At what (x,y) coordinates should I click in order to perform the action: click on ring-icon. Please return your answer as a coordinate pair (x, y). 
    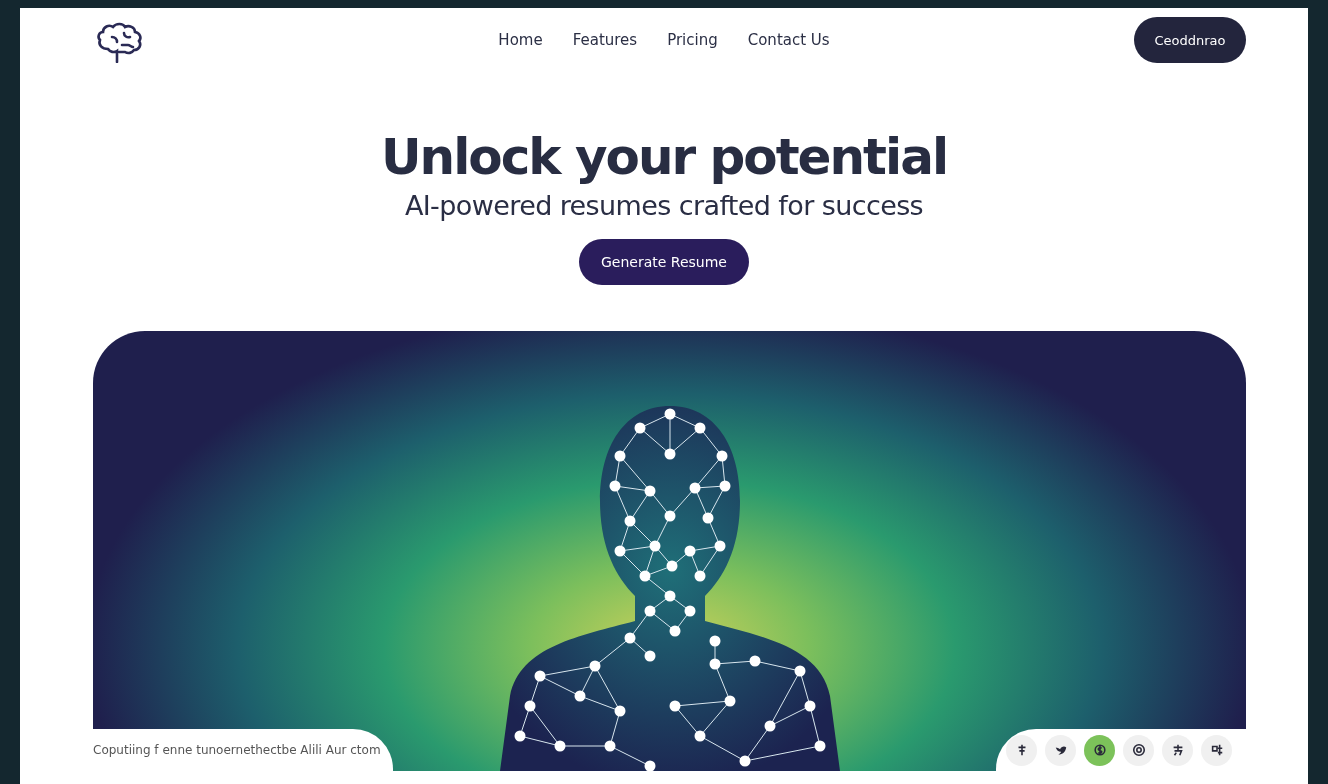
    Looking at the image, I should click on (1138, 750).